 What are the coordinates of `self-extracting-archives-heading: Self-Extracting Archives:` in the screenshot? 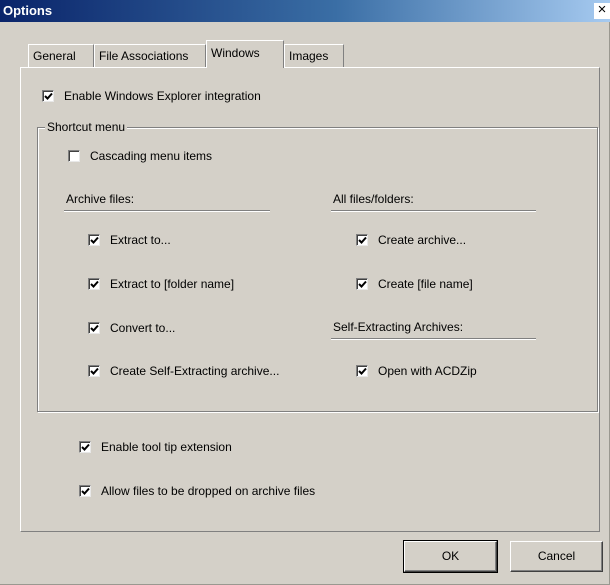 It's located at (398, 327).